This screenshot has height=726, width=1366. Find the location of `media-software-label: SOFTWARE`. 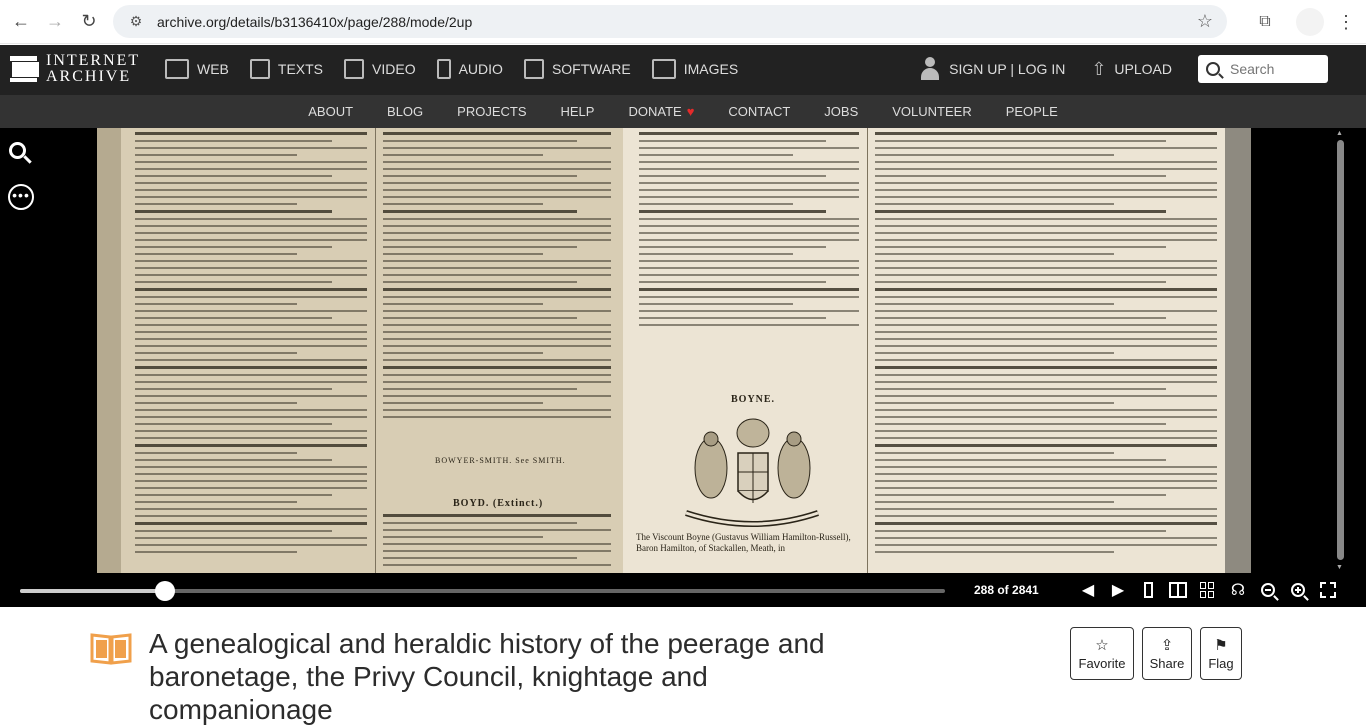

media-software-label: SOFTWARE is located at coordinates (591, 69).